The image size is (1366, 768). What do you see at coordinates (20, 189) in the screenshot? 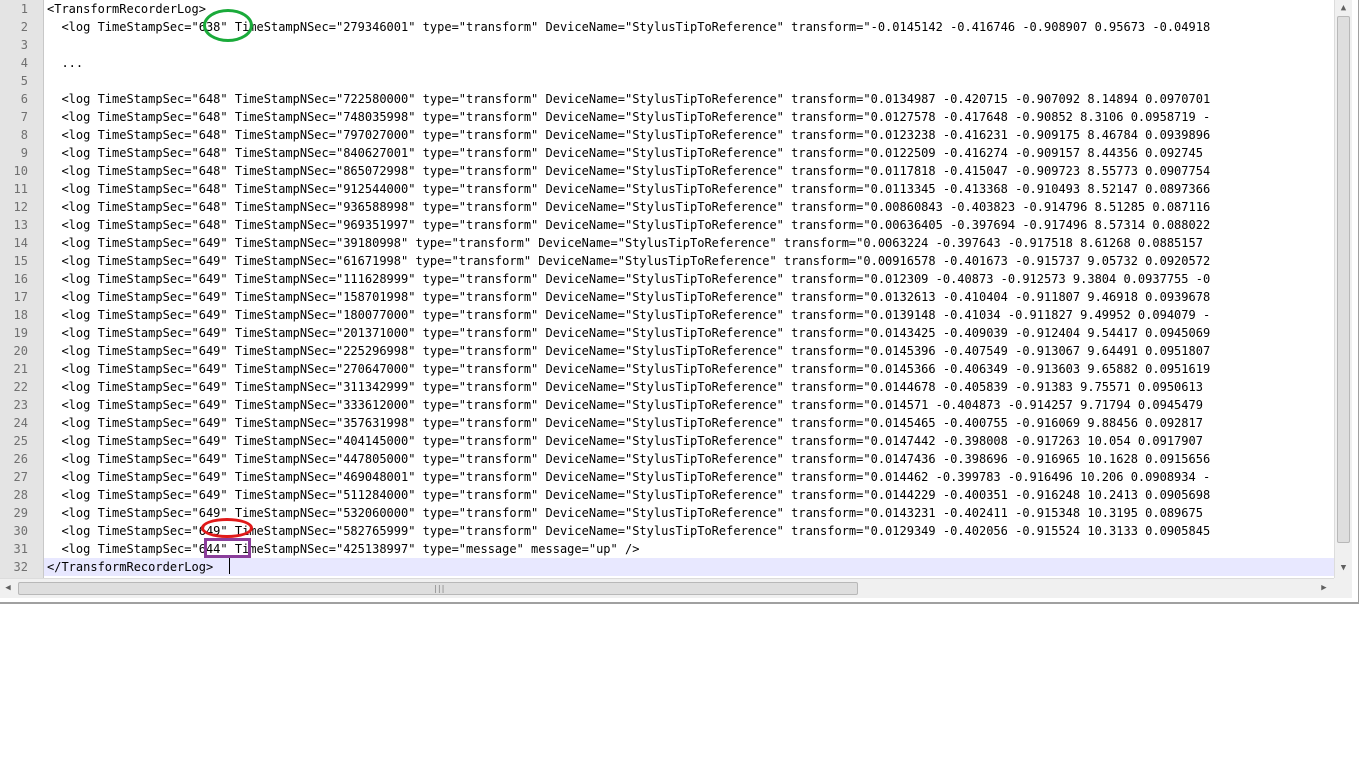
I see `line-number: 11` at bounding box center [20, 189].